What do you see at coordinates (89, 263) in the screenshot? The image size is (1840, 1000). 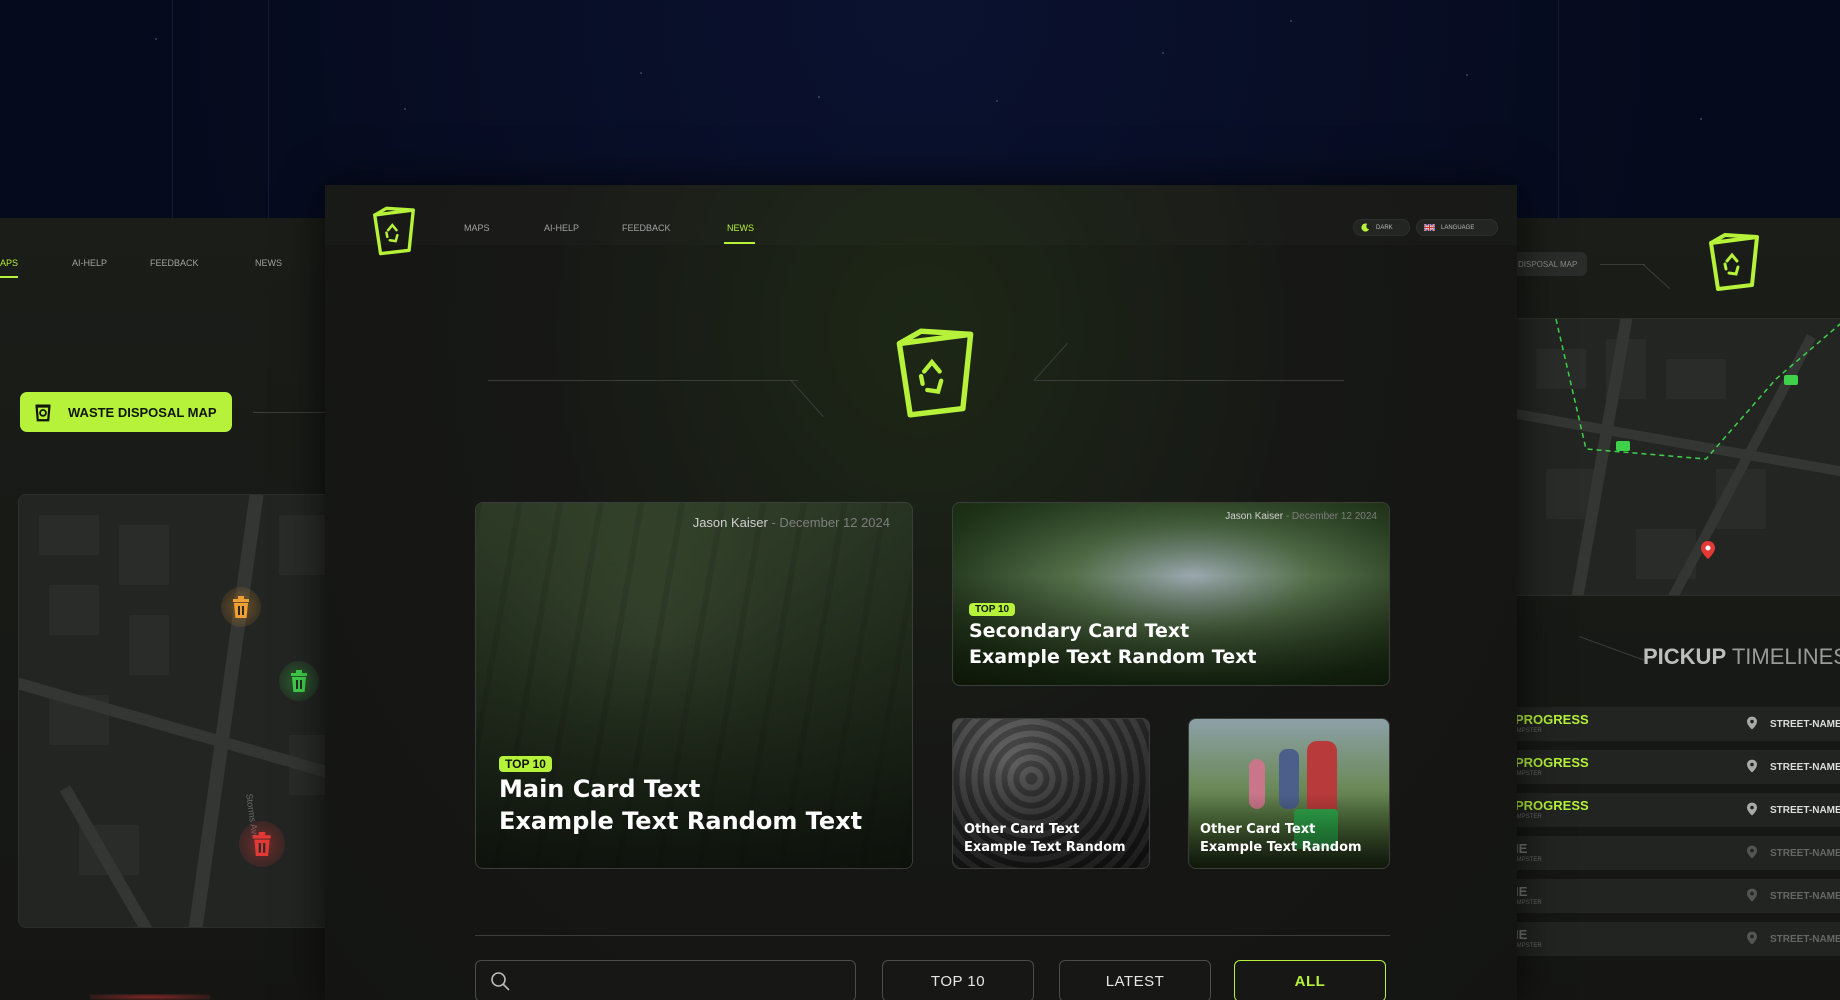 I see `left-nav-ai-help: AI-HELP` at bounding box center [89, 263].